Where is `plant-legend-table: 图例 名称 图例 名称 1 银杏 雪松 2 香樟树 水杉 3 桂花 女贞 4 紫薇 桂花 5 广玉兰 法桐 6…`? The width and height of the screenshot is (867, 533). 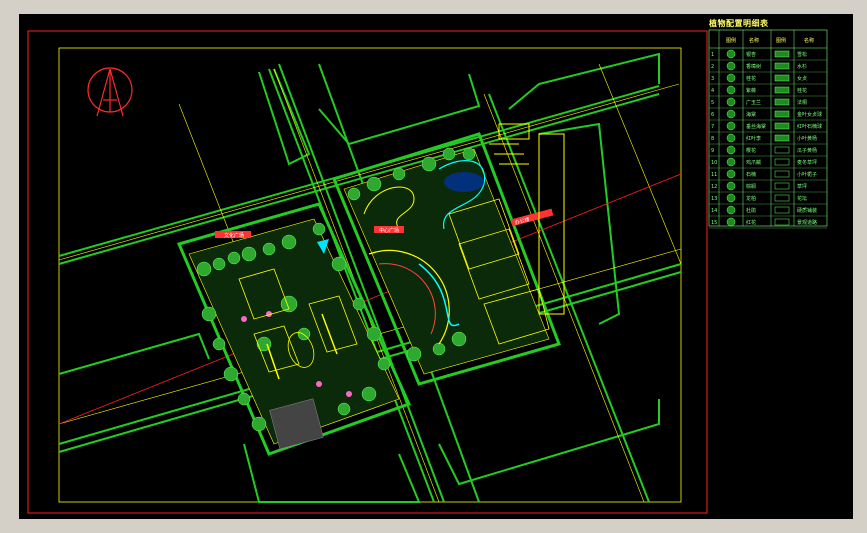 plant-legend-table: 图例 名称 图例 名称 1 银杏 雪松 2 香樟树 水杉 3 桂花 女贞 4 紫薇 桂花 5 广玉兰 法桐 6… is located at coordinates (768, 129).